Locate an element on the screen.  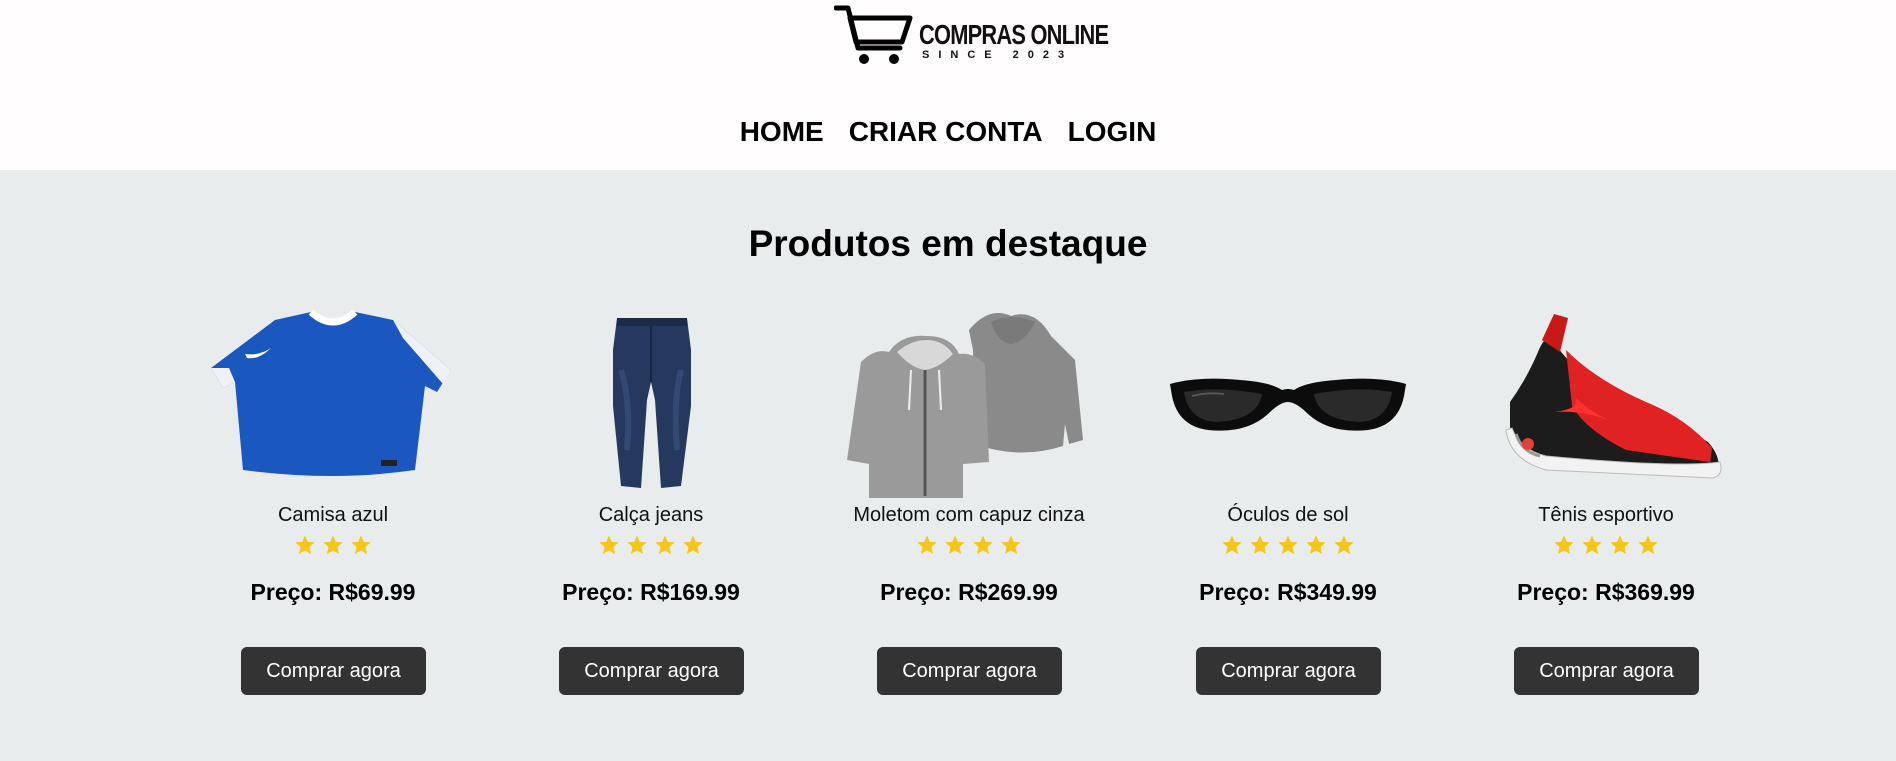
product-name: Moletom com capuz cinza is located at coordinates (969, 515).